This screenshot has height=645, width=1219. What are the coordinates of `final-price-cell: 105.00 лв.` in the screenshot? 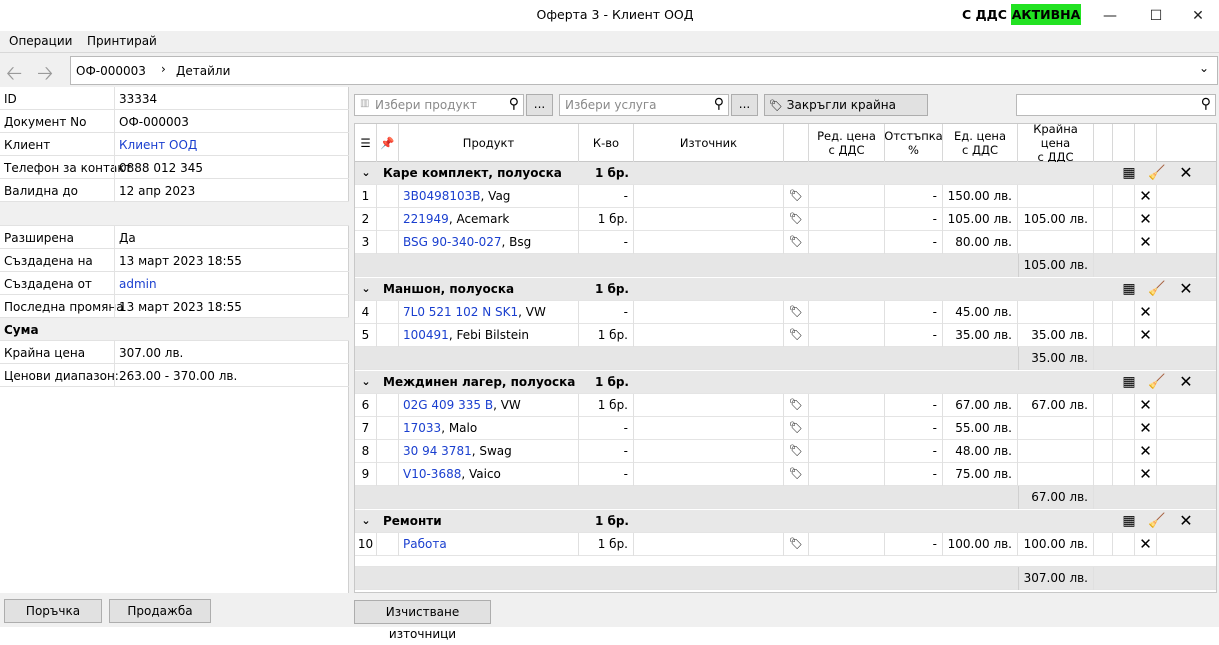 It's located at (1056, 219).